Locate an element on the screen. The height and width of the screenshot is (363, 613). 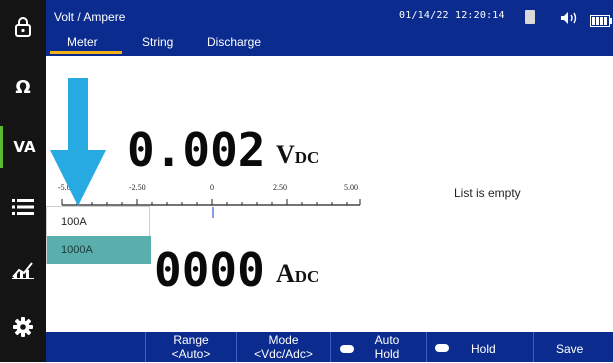
down-arrow-icon is located at coordinates (78, 142).